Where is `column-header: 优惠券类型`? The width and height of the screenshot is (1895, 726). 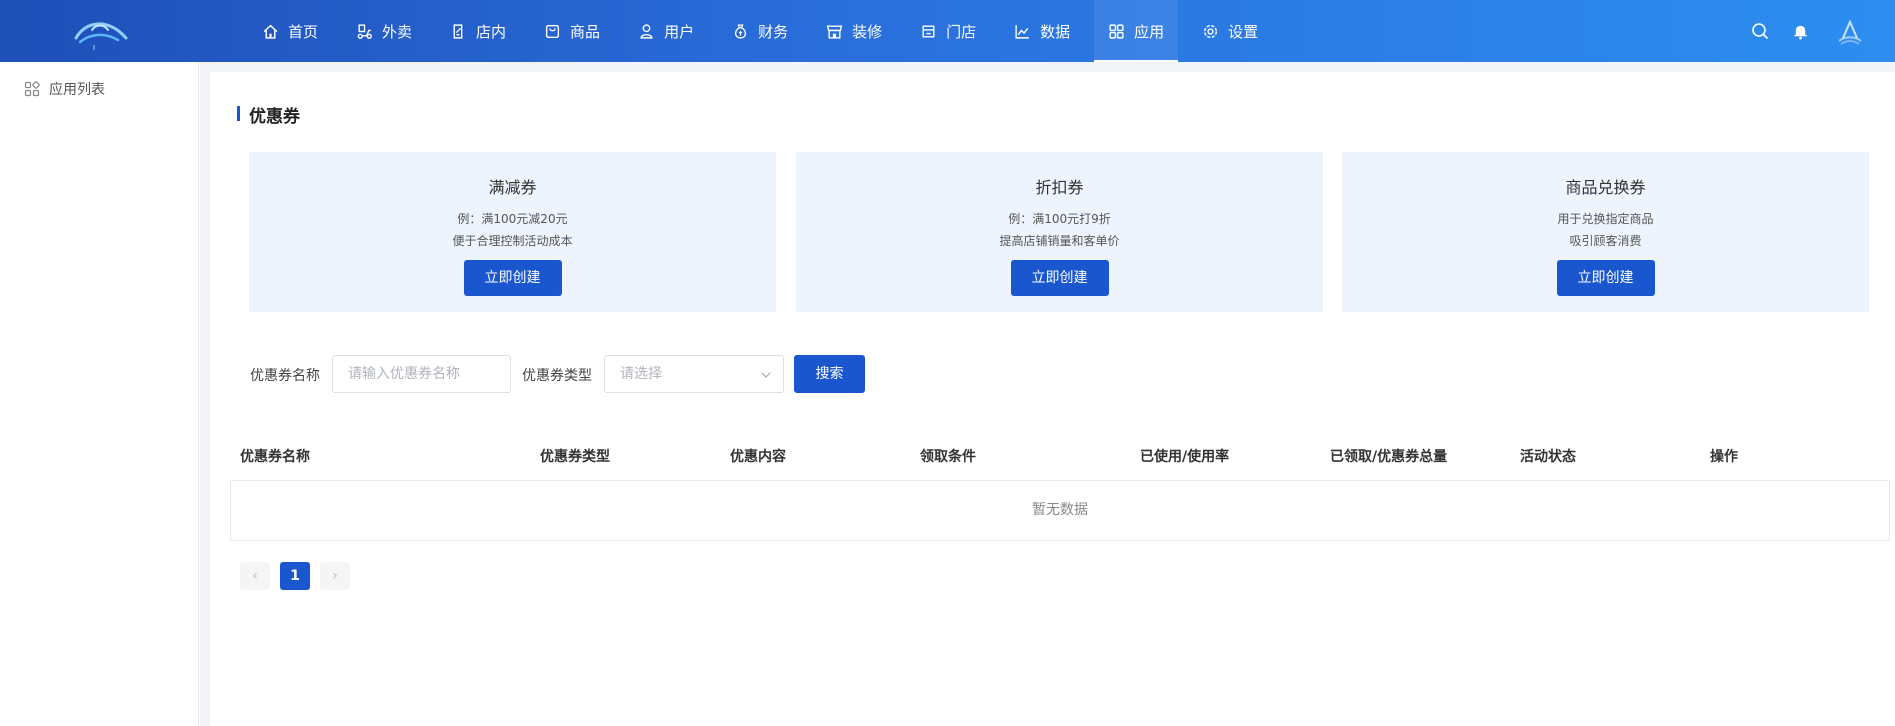
column-header: 优惠券类型 is located at coordinates (575, 457).